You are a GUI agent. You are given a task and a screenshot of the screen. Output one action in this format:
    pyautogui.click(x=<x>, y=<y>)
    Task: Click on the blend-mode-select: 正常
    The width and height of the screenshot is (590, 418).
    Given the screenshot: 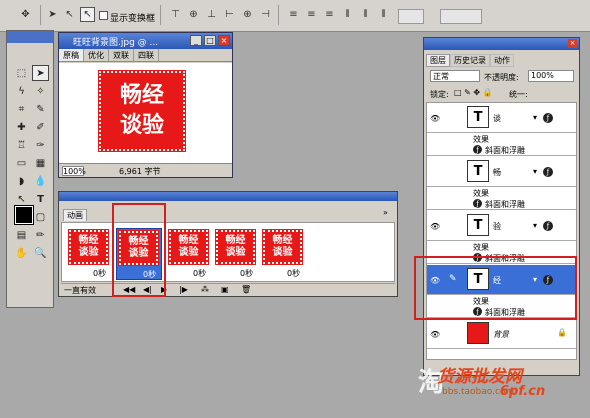 What is the action you would take?
    pyautogui.click(x=455, y=76)
    